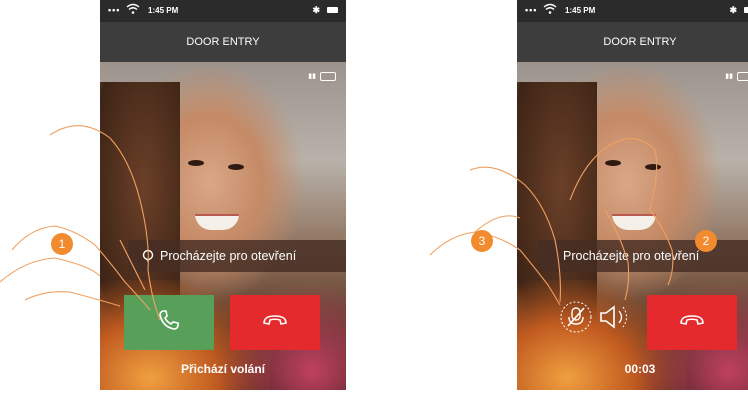 The height and width of the screenshot is (403, 748). What do you see at coordinates (576, 317) in the screenshot?
I see `mic-mute-button` at bounding box center [576, 317].